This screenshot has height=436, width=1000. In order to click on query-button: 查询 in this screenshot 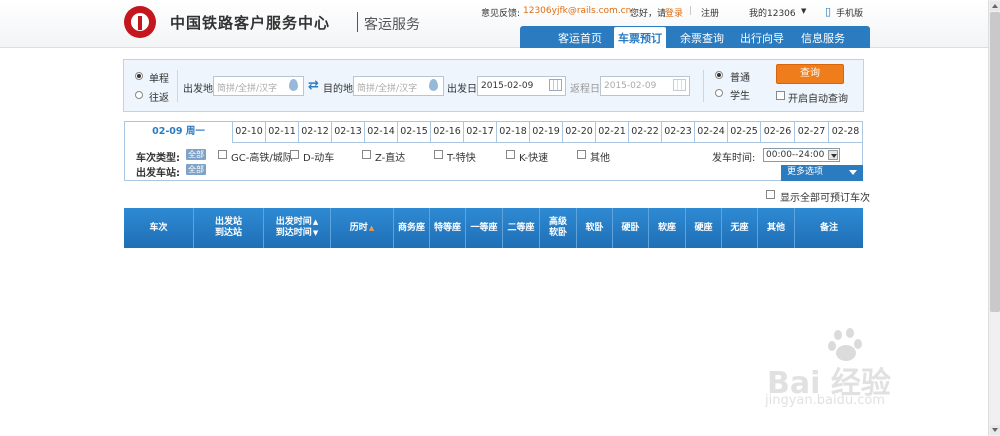, I will do `click(810, 74)`.